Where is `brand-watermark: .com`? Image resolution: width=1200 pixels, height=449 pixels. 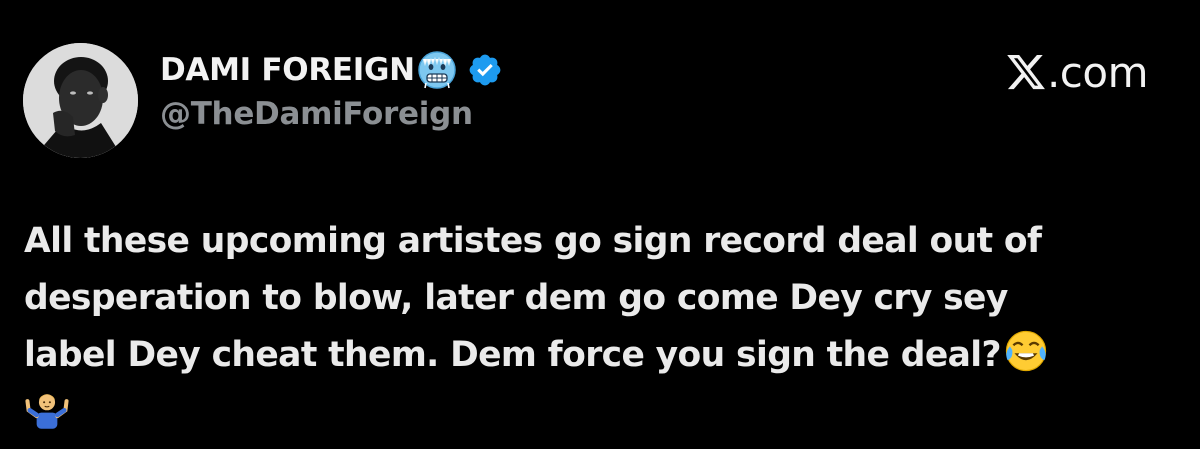
brand-watermark: .com is located at coordinates (1077, 72).